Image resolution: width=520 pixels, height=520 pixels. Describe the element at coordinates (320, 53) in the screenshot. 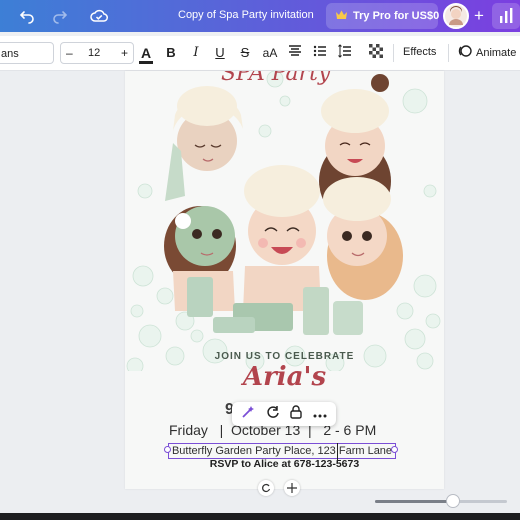

I see `bulleted-list-icon` at that location.